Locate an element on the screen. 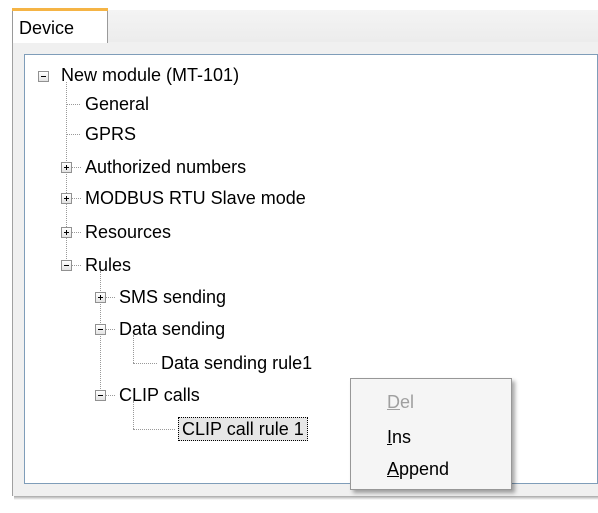 Image resolution: width=598 pixels, height=513 pixels. tree-node-clip-calls: CLIP calls is located at coordinates (159, 395).